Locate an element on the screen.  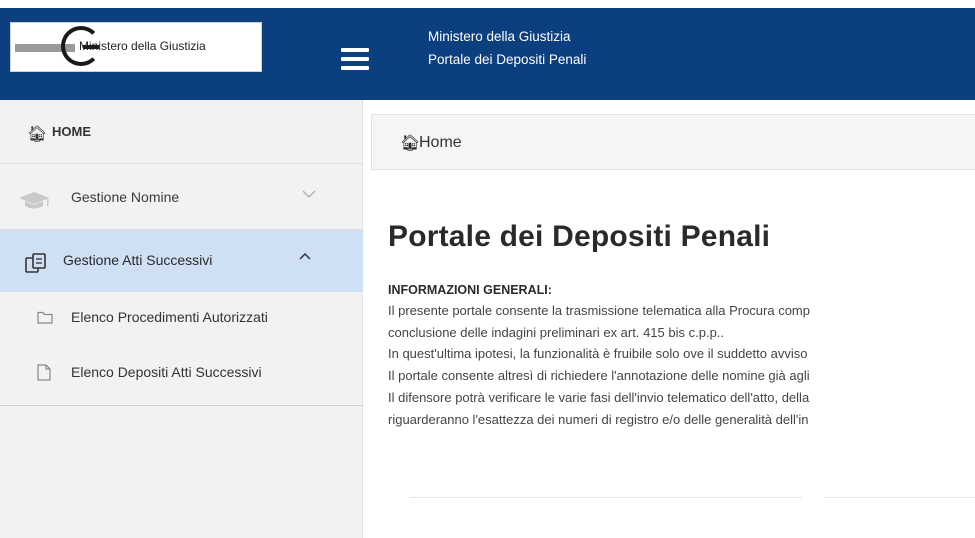
sidebar-subitem-label: Elenco Depositi Atti Successivi is located at coordinates (166, 372).